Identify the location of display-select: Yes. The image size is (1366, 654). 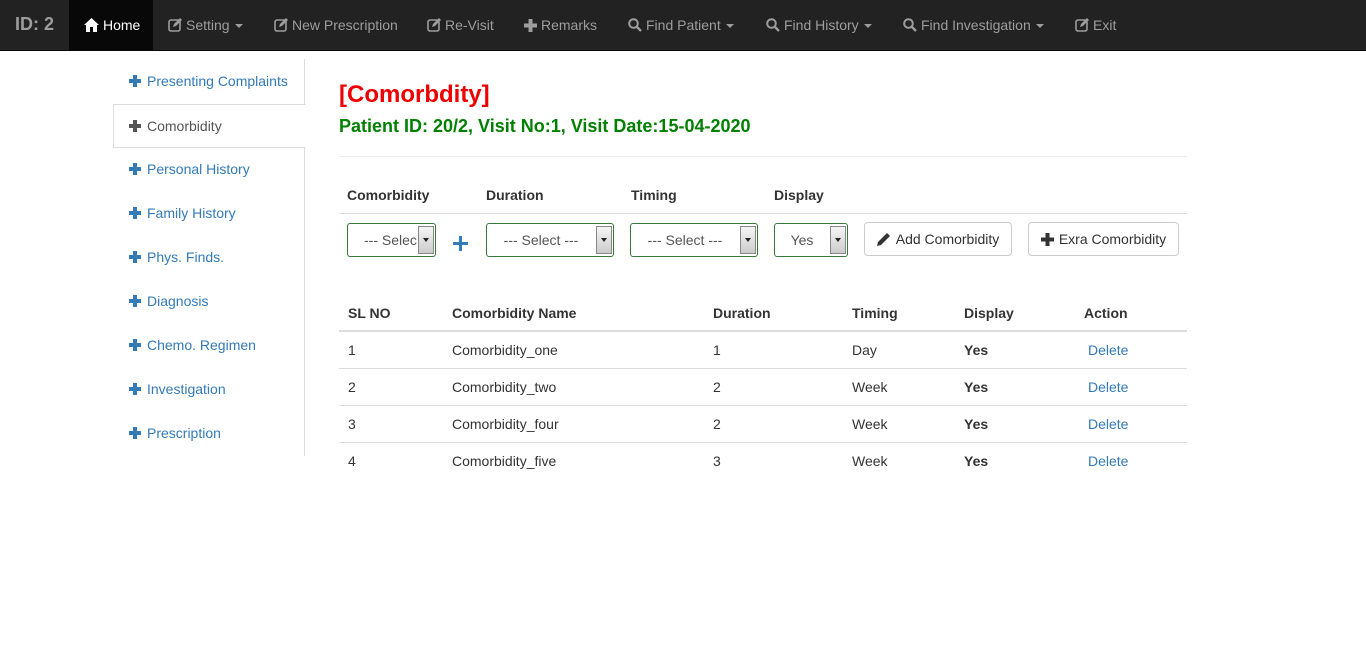
(811, 240).